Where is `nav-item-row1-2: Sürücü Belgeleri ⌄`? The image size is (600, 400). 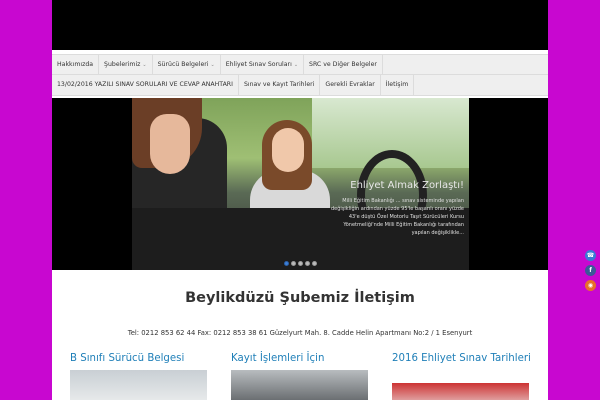 nav-item-row1-2: Sürücü Belgeleri ⌄ is located at coordinates (187, 64).